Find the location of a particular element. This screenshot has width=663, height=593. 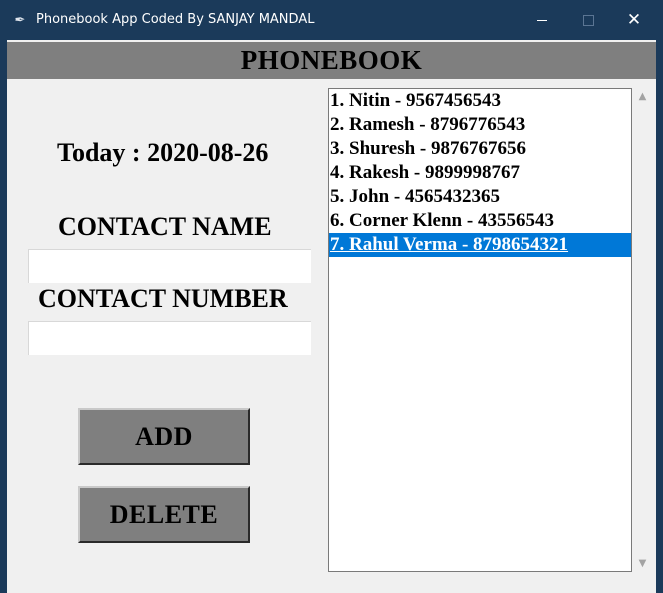

contact-list-item: 3. Shuresh - 9876767656 is located at coordinates (480, 149).